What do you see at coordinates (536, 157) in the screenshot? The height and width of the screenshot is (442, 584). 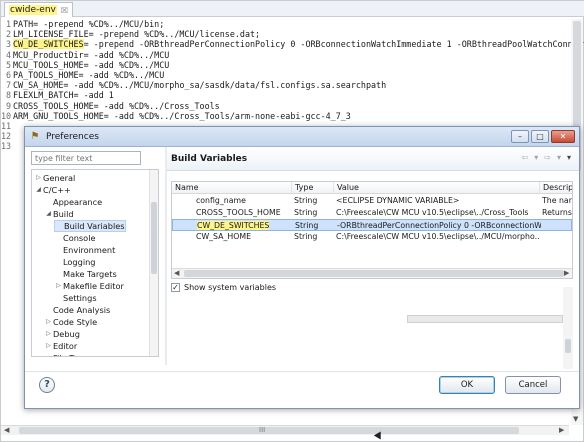 I see `back-menu-icon: ▾` at bounding box center [536, 157].